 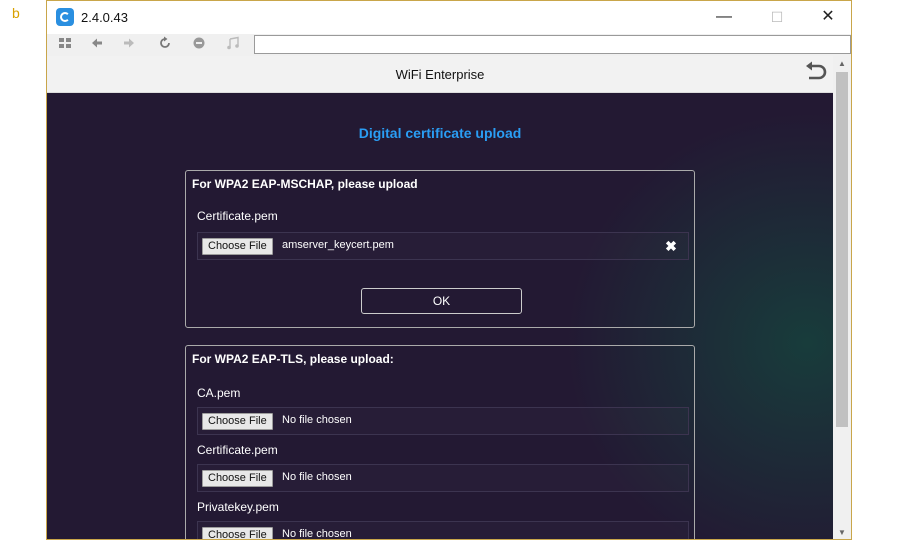 I want to click on maximize-button: ☐, so click(x=777, y=17).